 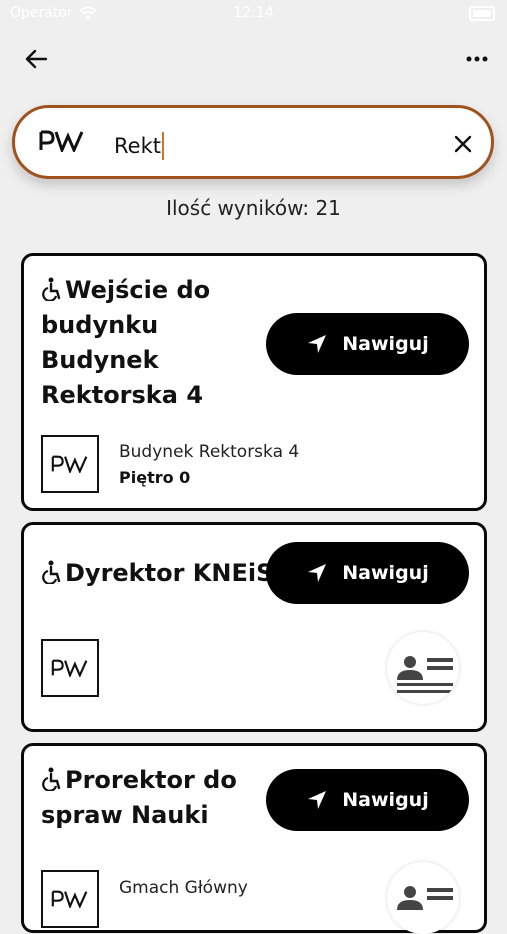 What do you see at coordinates (209, 452) in the screenshot?
I see `location-name: Budynek Rektorska 4` at bounding box center [209, 452].